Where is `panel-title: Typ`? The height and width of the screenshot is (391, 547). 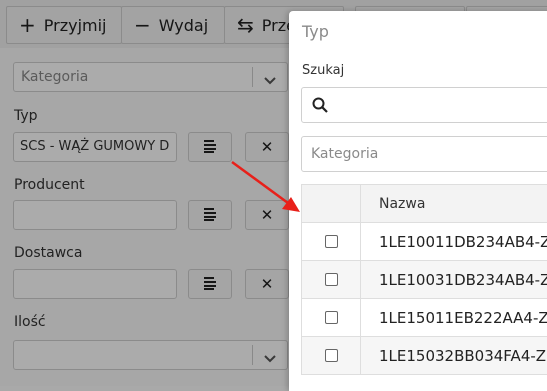
panel-title: Typ is located at coordinates (315, 31).